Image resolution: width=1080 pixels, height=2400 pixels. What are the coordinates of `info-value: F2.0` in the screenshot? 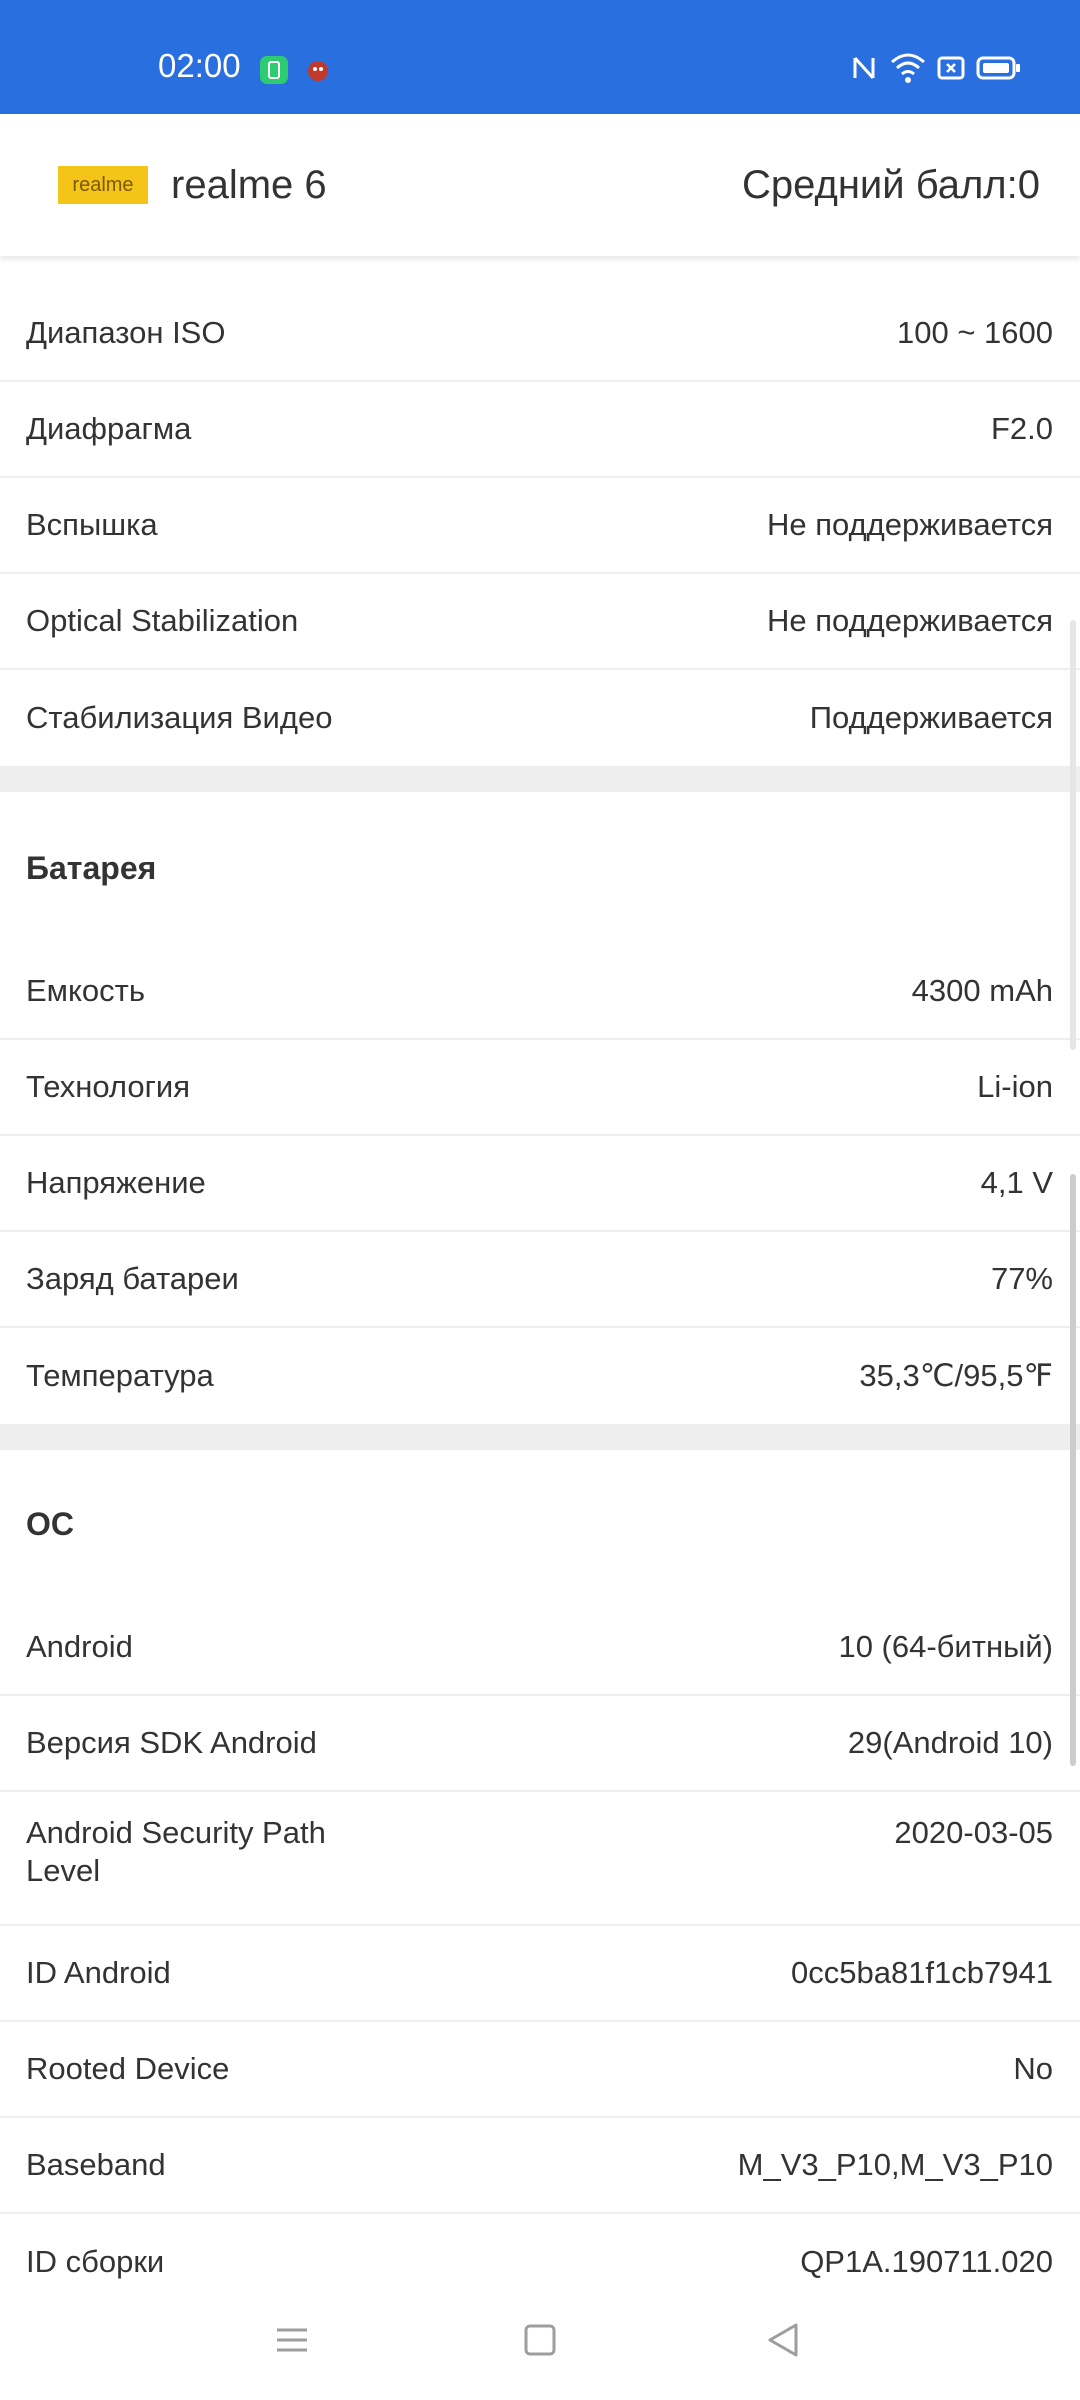 It's located at (1021, 428).